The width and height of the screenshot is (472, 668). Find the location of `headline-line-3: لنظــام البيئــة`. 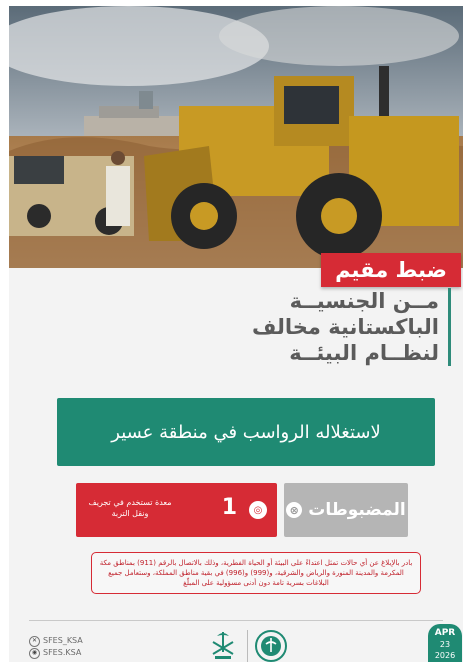

headline-line-3: لنظــام البيئــة is located at coordinates (364, 353).